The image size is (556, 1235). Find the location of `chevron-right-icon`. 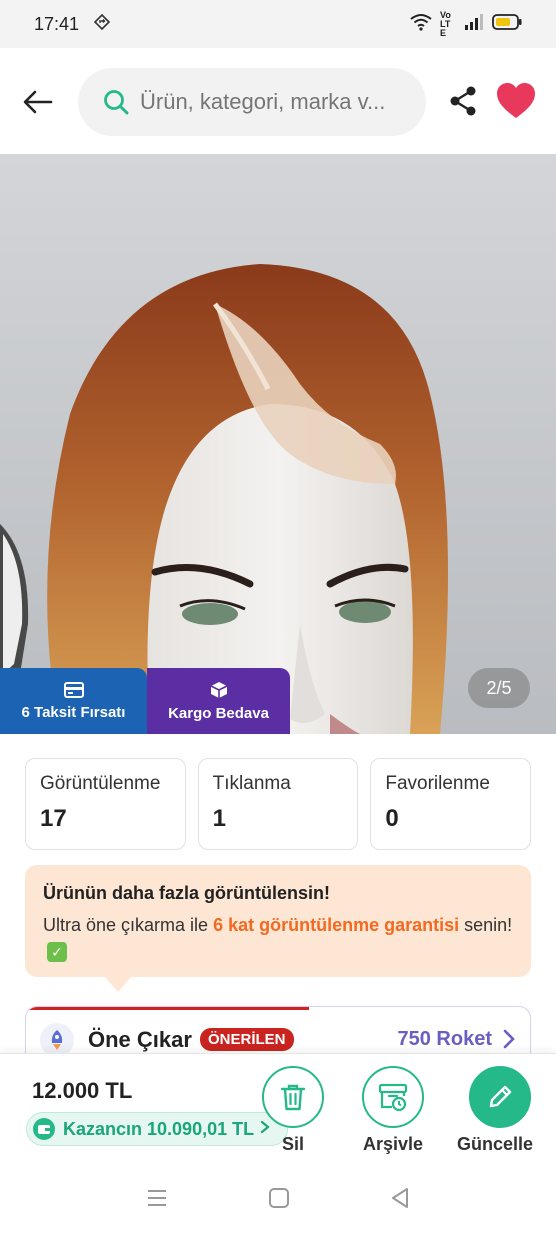

chevron-right-icon is located at coordinates (509, 1041).